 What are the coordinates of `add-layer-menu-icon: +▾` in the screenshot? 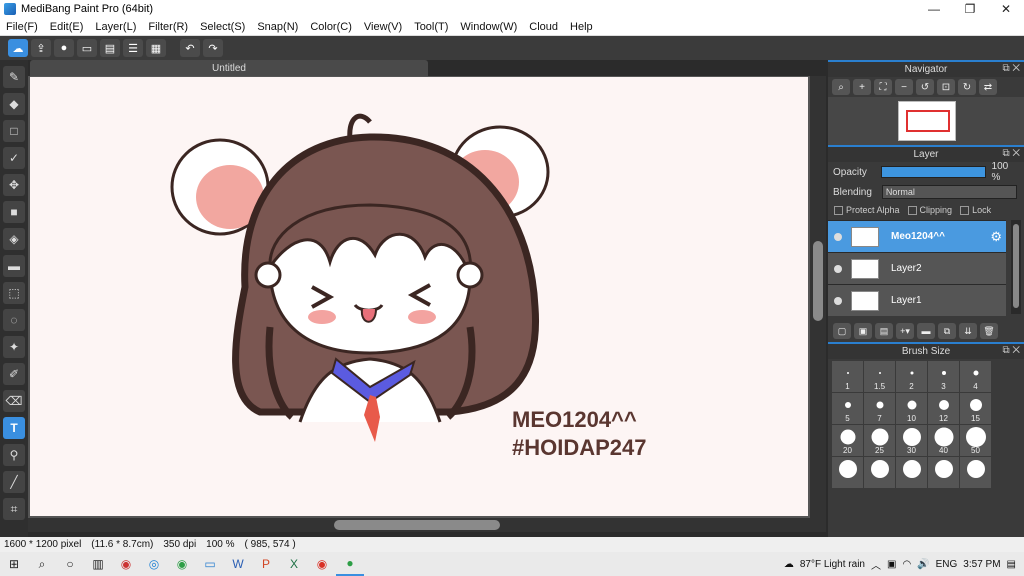 It's located at (905, 331).